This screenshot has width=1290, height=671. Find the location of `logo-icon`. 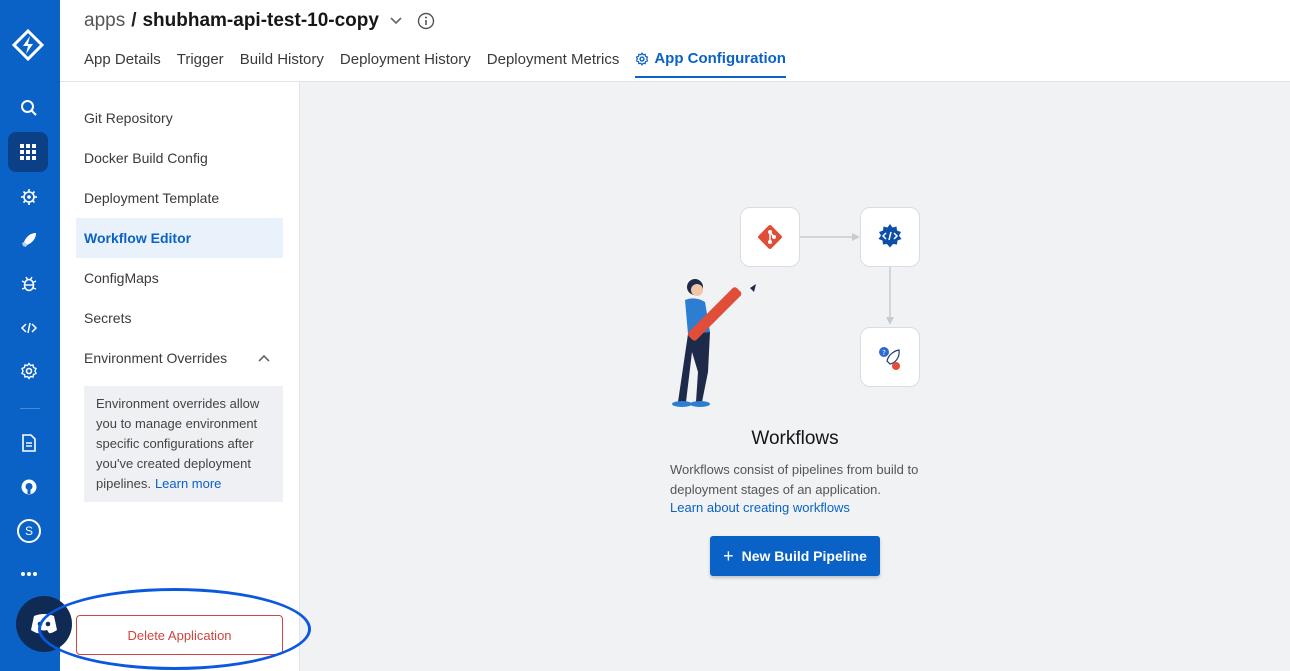

logo-icon is located at coordinates (28, 45).